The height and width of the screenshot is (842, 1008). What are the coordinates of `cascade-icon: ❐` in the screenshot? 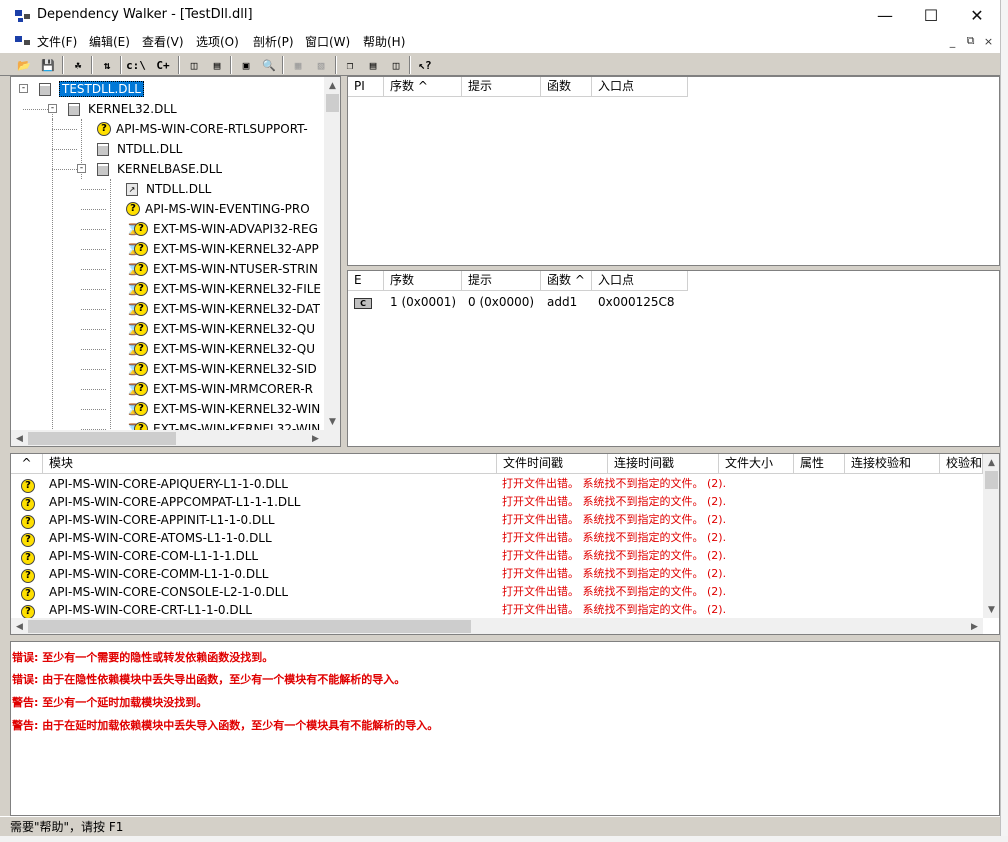 It's located at (350, 65).